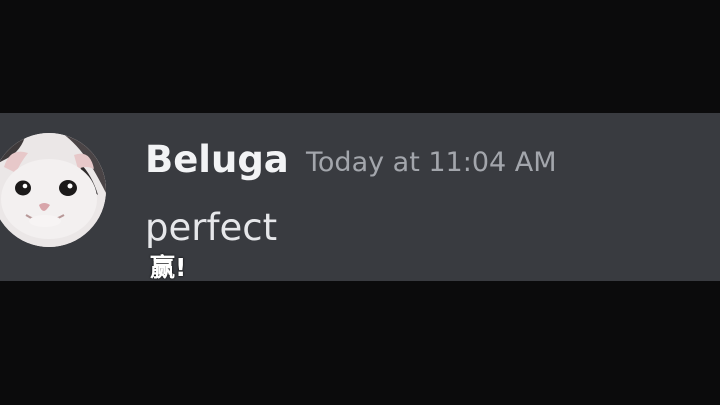 The width and height of the screenshot is (720, 405). What do you see at coordinates (211, 227) in the screenshot?
I see `message-text: perfect` at bounding box center [211, 227].